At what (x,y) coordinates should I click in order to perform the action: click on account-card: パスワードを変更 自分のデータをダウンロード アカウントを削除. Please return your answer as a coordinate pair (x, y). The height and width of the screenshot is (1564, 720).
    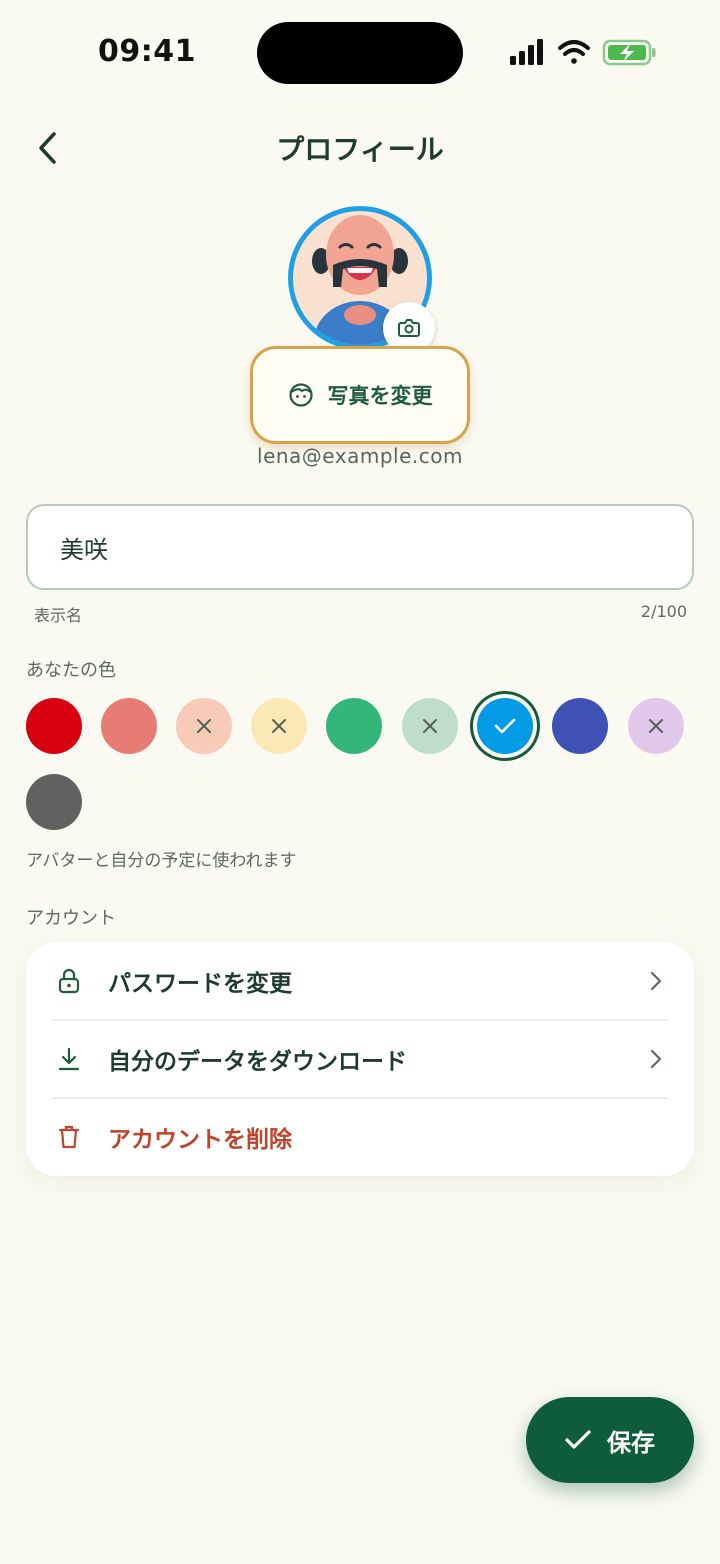
    Looking at the image, I should click on (360, 1059).